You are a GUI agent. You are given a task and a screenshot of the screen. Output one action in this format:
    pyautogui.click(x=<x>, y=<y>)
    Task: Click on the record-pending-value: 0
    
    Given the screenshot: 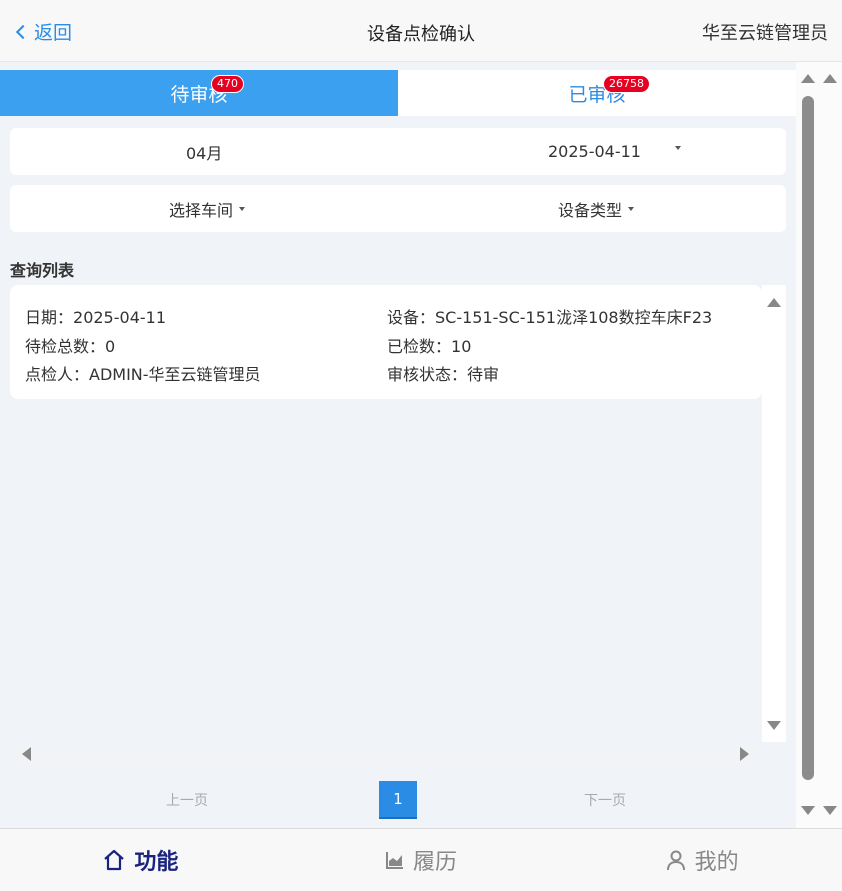 What is the action you would take?
    pyautogui.click(x=110, y=346)
    